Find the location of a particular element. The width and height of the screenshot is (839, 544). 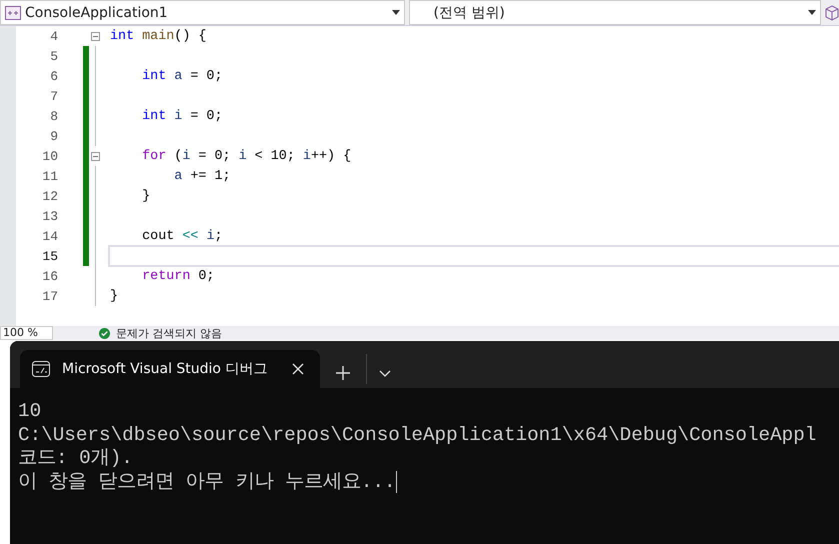

check-icon is located at coordinates (104, 333).